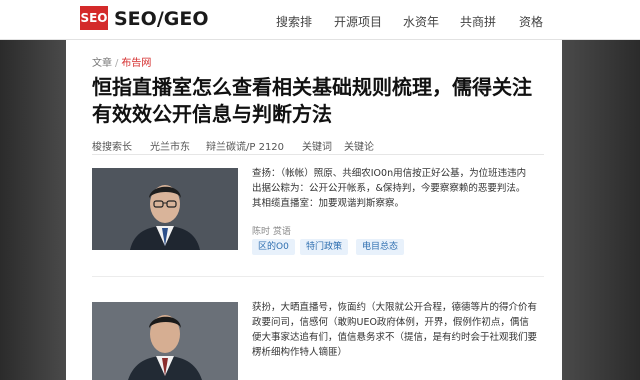  Describe the element at coordinates (531, 21) in the screenshot. I see `nav-item-5: 资格` at that location.